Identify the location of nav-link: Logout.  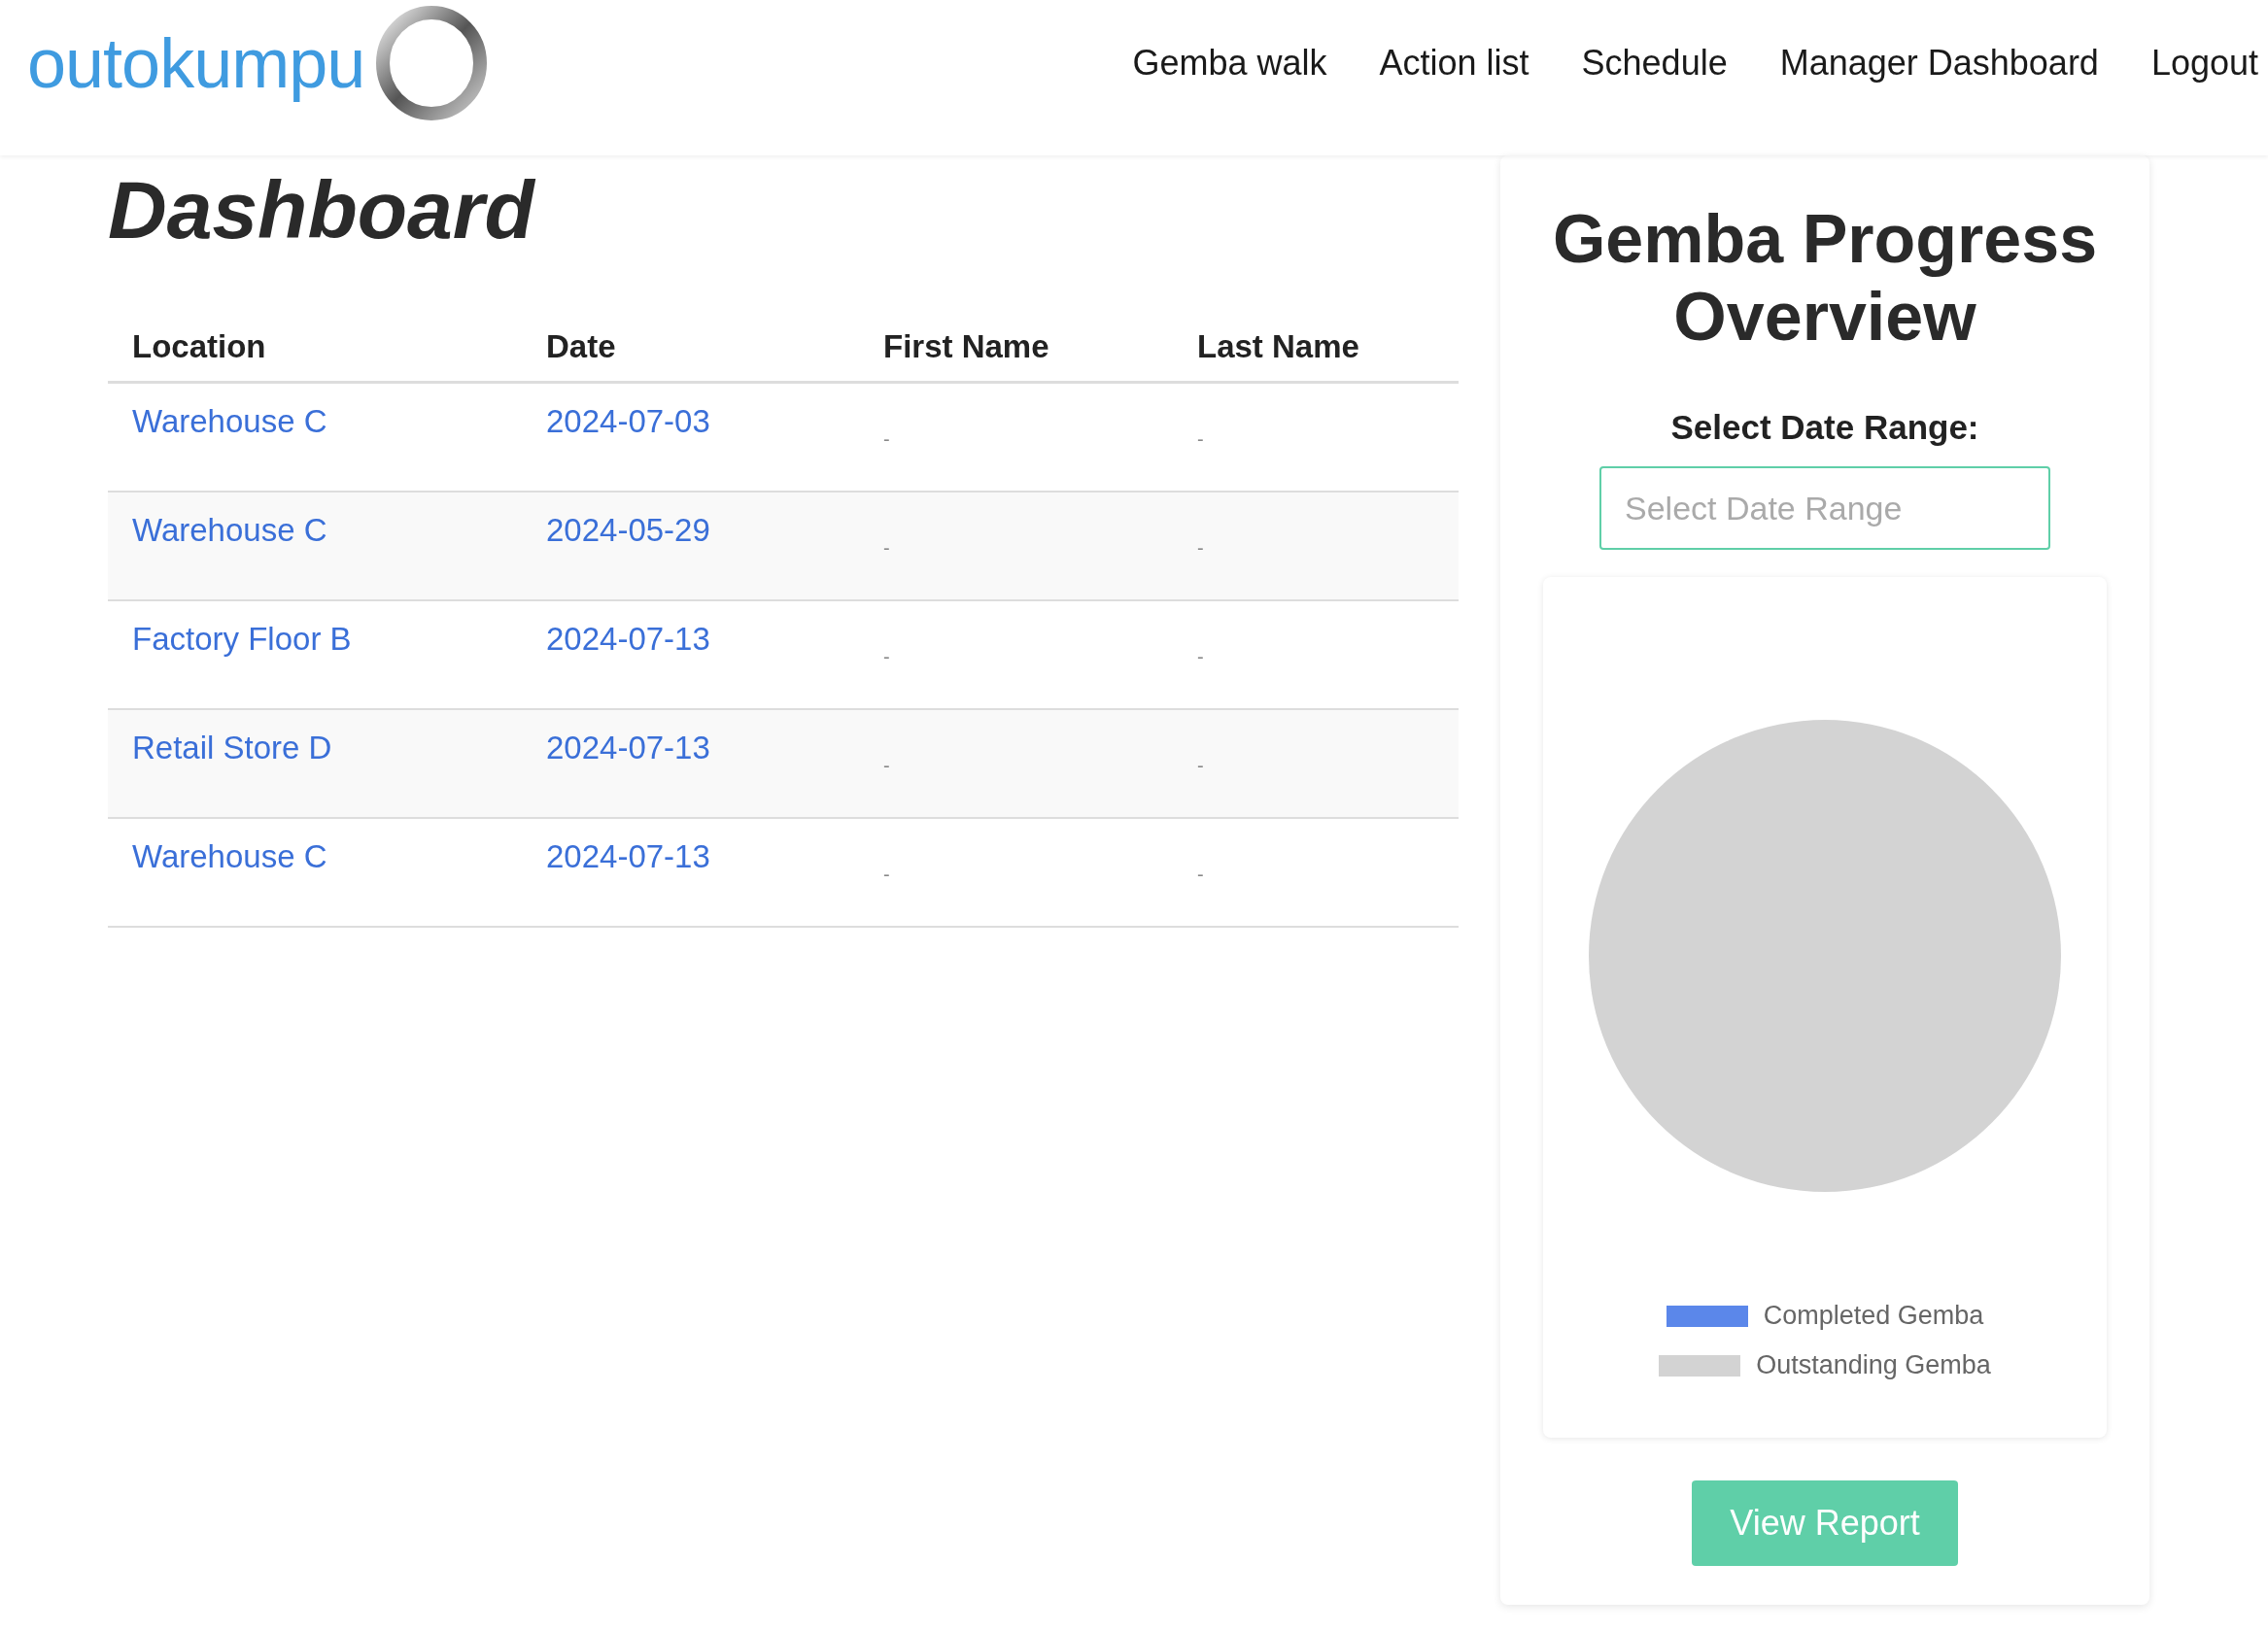
(2204, 63).